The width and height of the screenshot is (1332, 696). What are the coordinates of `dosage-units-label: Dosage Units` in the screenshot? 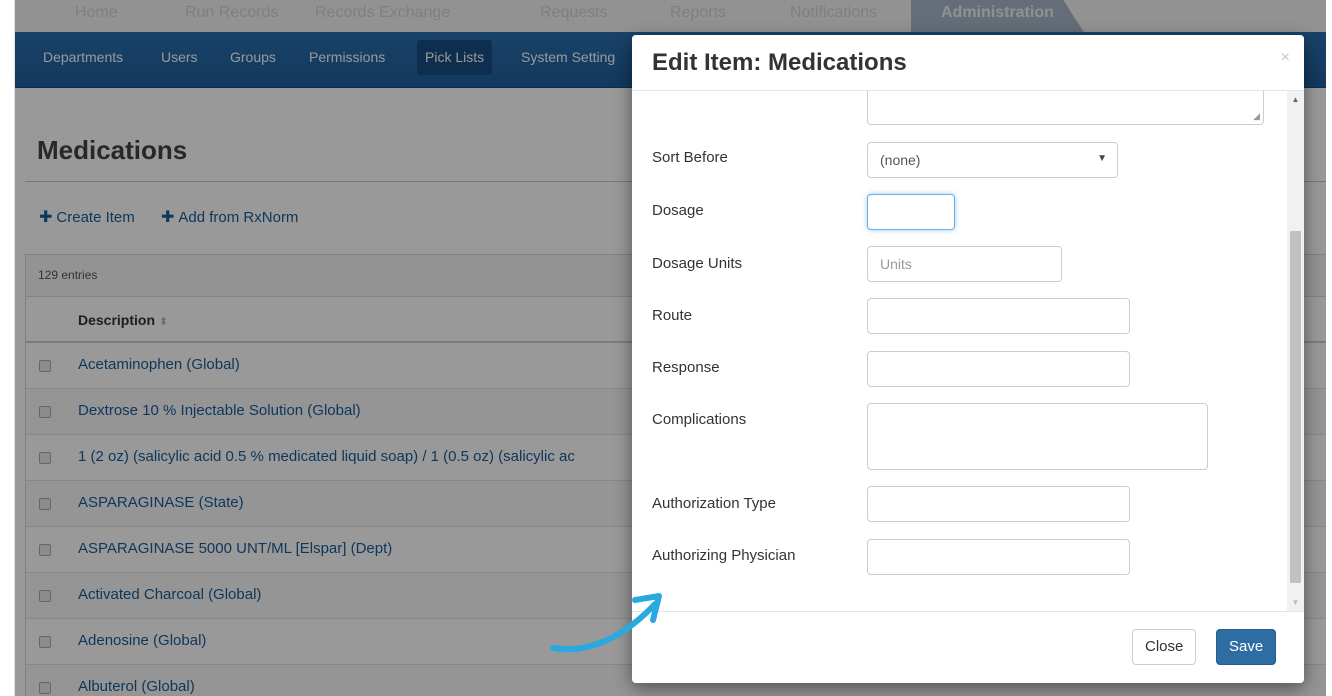 It's located at (697, 263).